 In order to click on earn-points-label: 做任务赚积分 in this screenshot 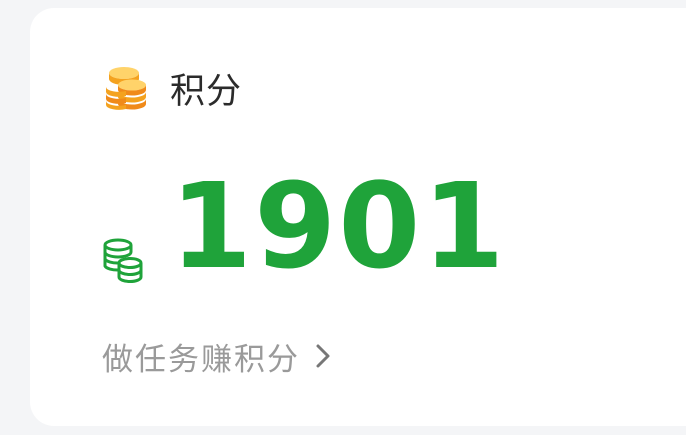, I will do `click(201, 359)`.